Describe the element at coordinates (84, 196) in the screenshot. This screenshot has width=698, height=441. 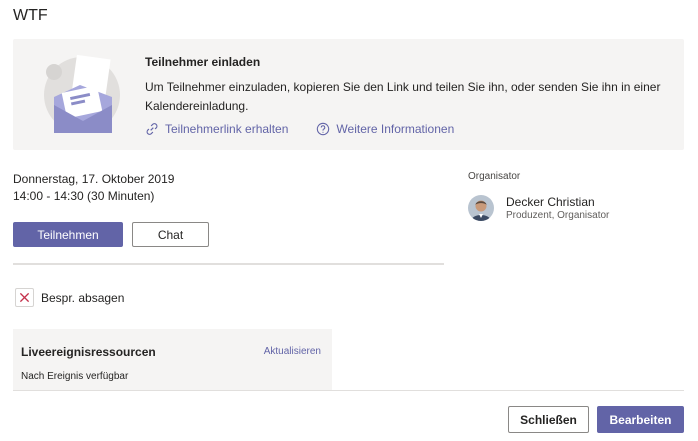
I see `meeting-time: 14:00 - 14:30 (30 Minuten)` at that location.